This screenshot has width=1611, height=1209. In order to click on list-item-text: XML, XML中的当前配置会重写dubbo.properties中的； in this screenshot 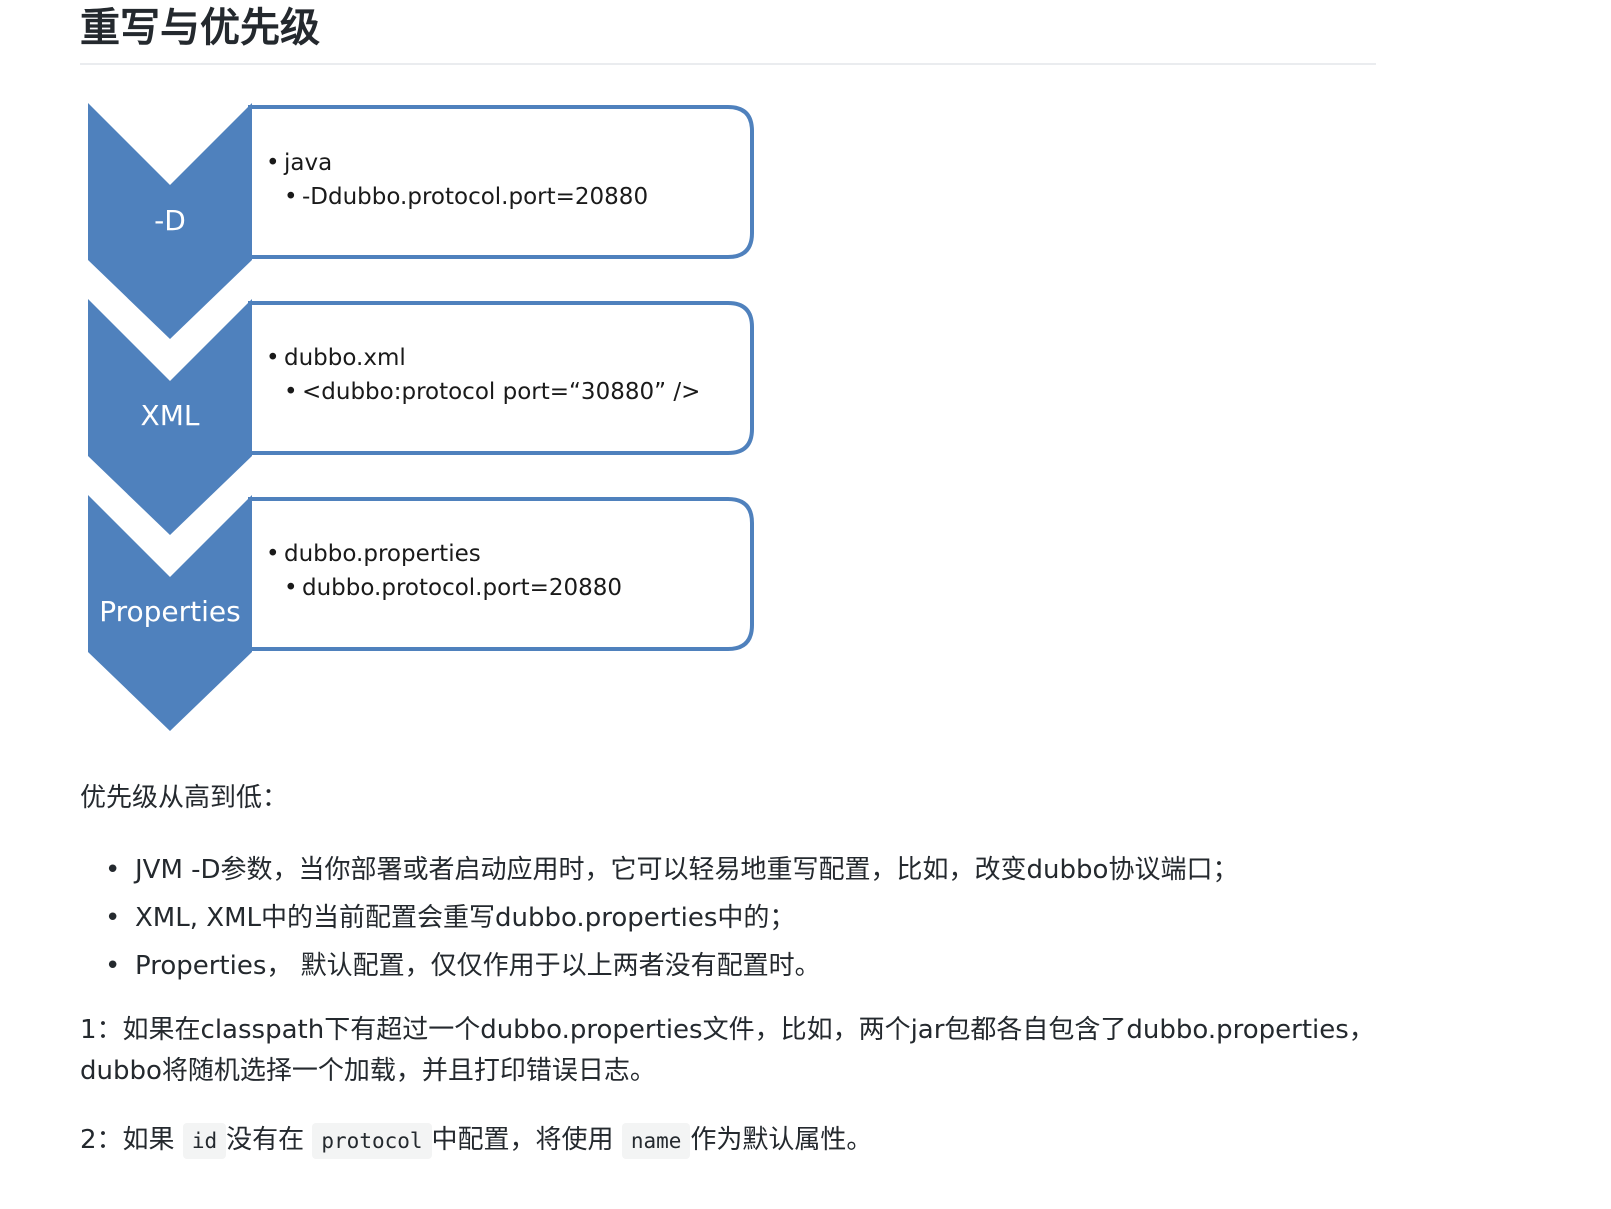, I will do `click(465, 918)`.